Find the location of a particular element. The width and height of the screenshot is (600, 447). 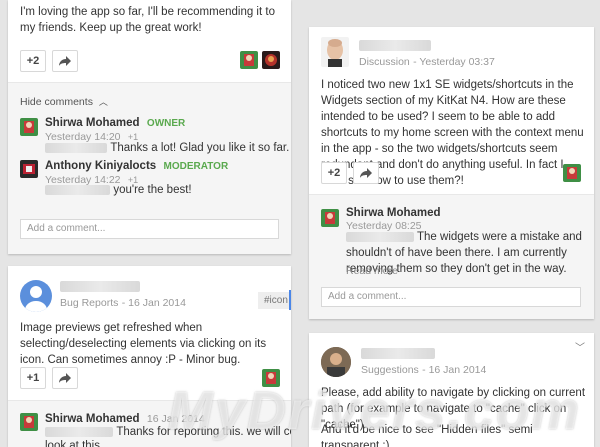

chevron-up-icon: ︿ is located at coordinates (103, 102).